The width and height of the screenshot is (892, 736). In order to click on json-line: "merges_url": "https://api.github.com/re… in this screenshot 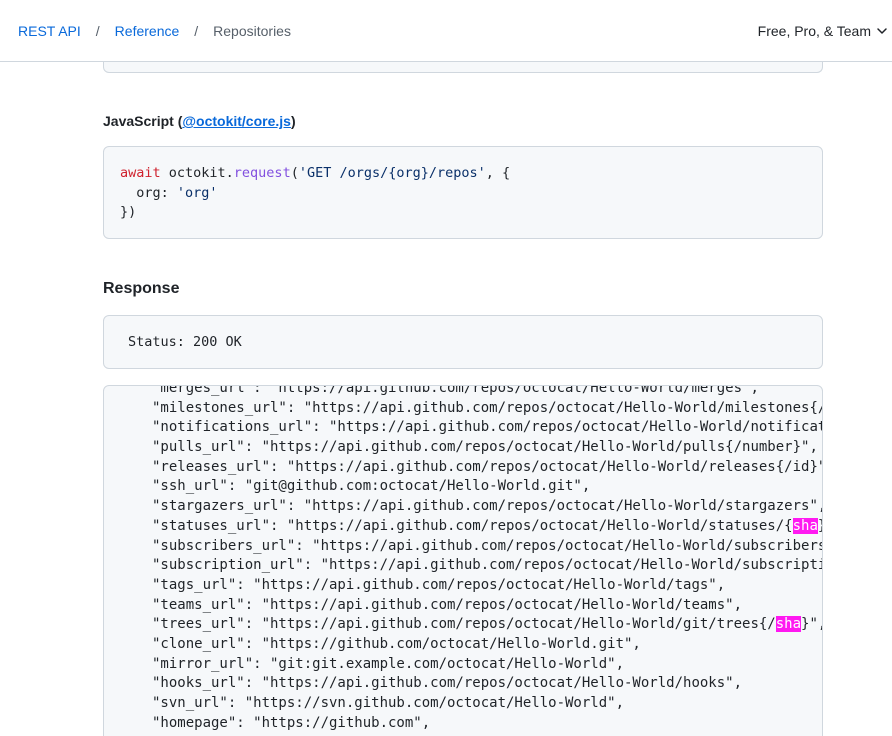, I will do `click(455, 390)`.